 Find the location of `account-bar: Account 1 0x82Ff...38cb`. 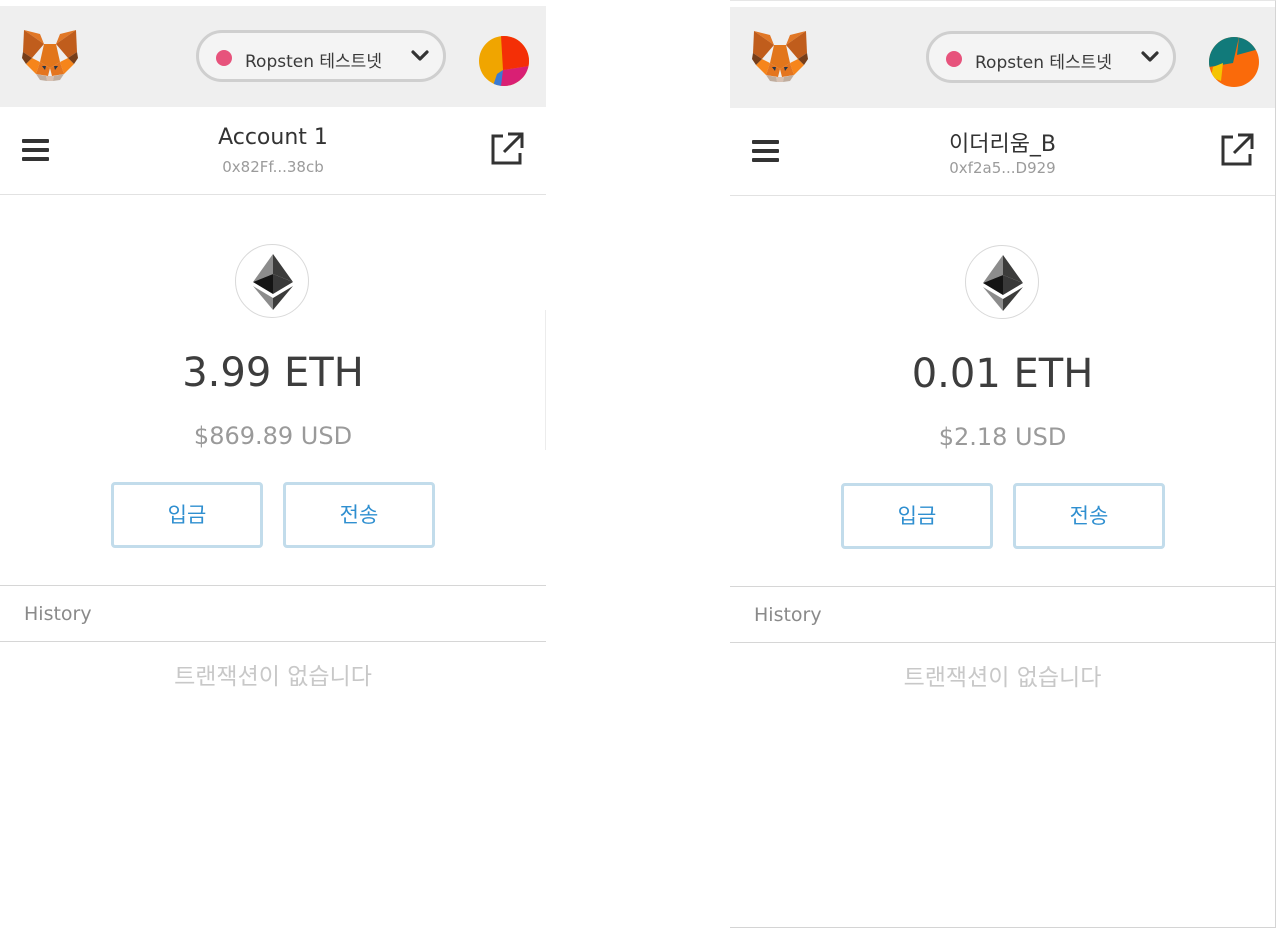

account-bar: Account 1 0x82Ff...38cb is located at coordinates (273, 151).